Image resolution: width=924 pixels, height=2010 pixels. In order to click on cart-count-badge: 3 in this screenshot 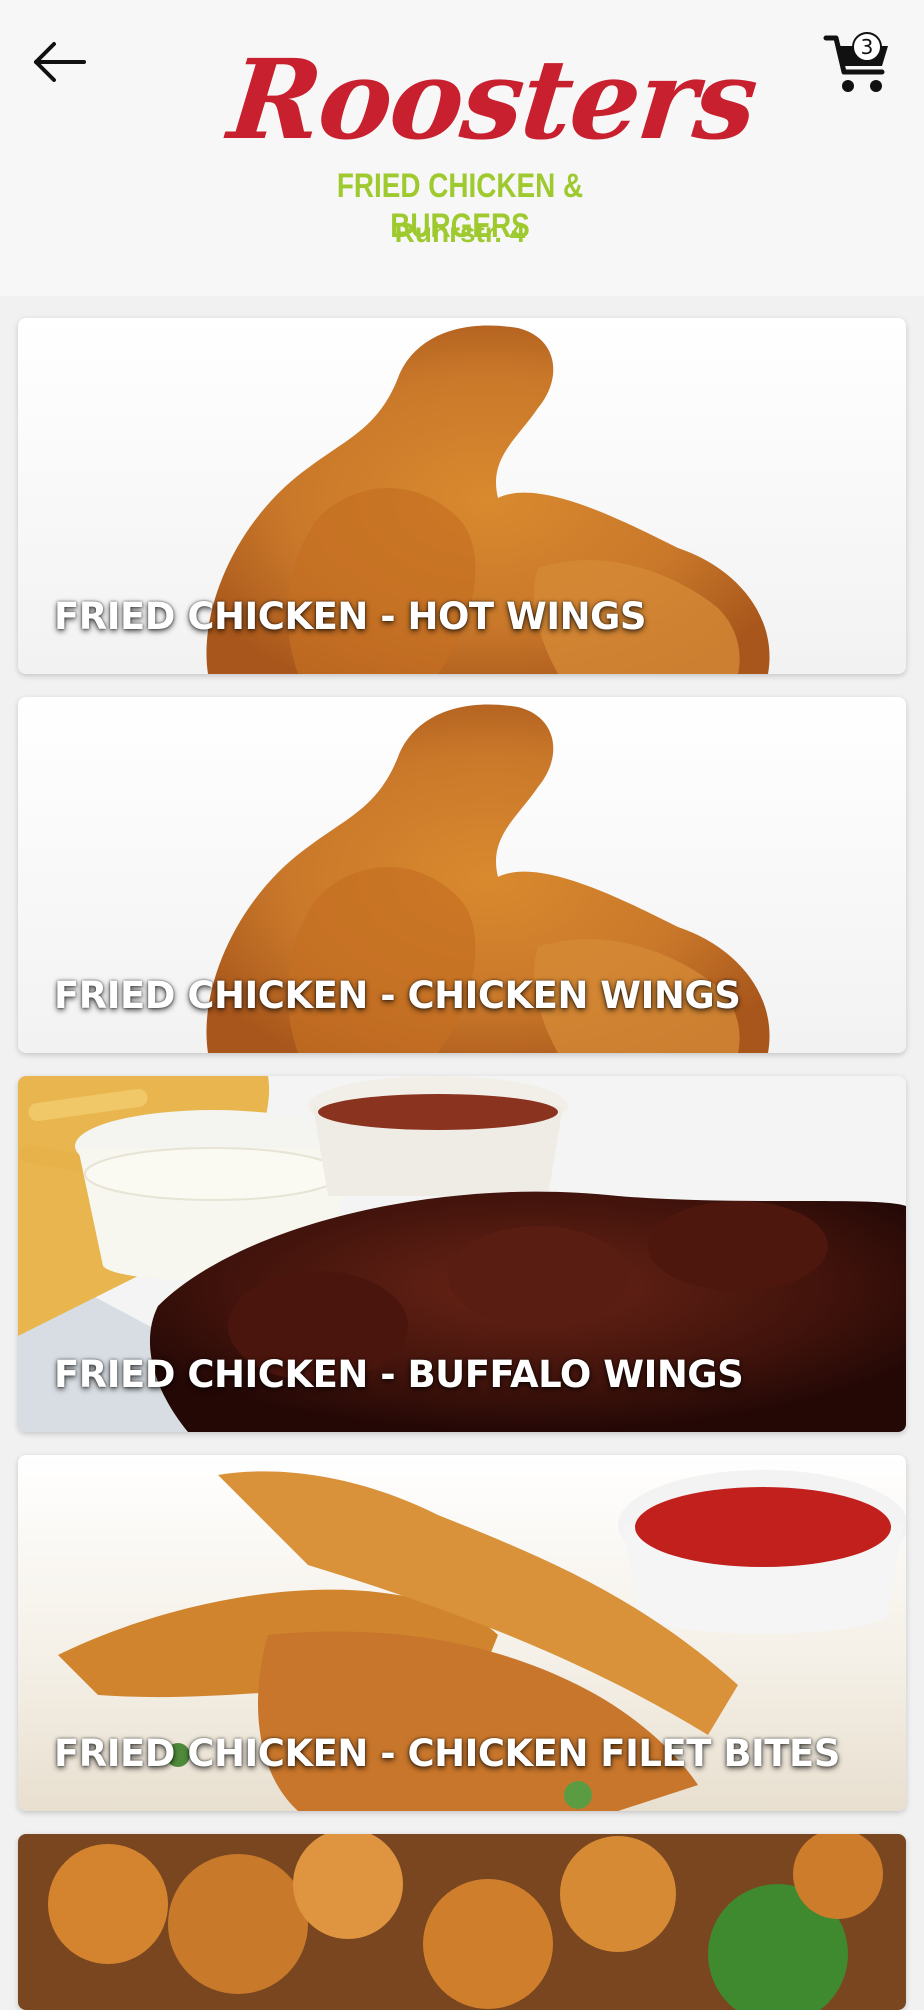, I will do `click(867, 47)`.